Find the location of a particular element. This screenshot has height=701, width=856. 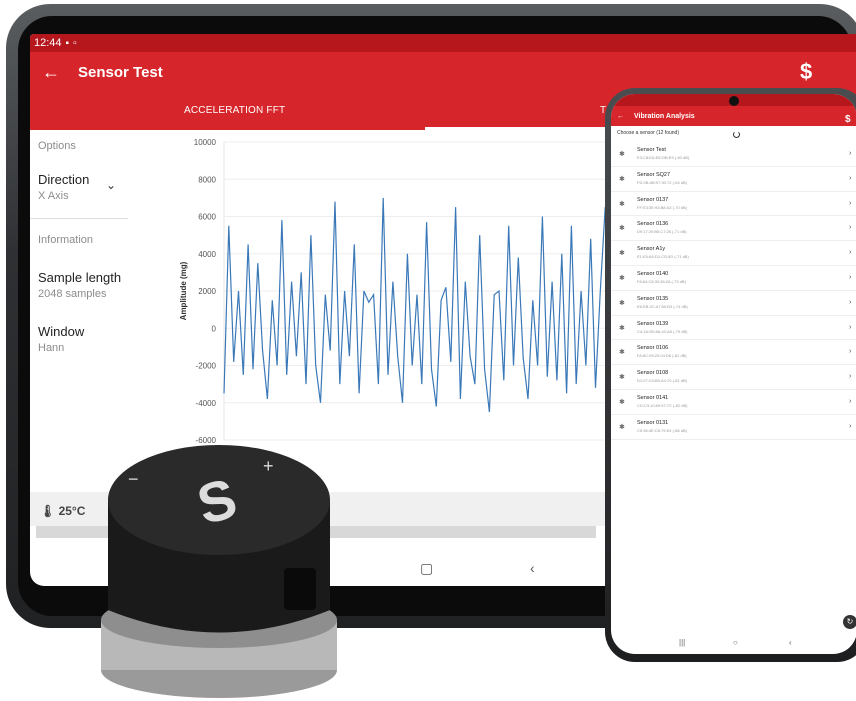

sensor-name: Sensor 0108 is located at coordinates (653, 373).